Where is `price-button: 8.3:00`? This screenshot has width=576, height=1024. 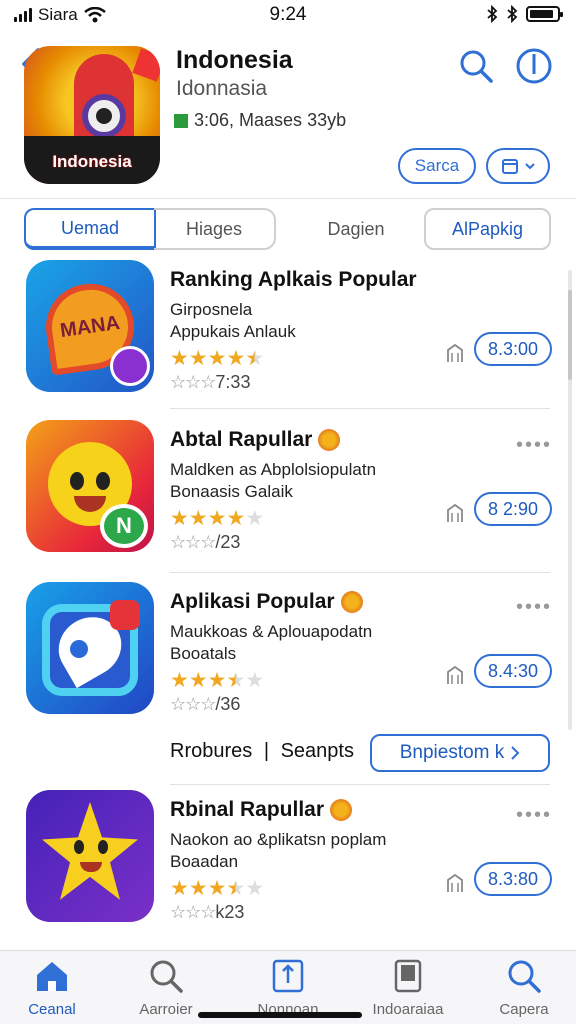
price-button: 8.3:00 is located at coordinates (513, 349).